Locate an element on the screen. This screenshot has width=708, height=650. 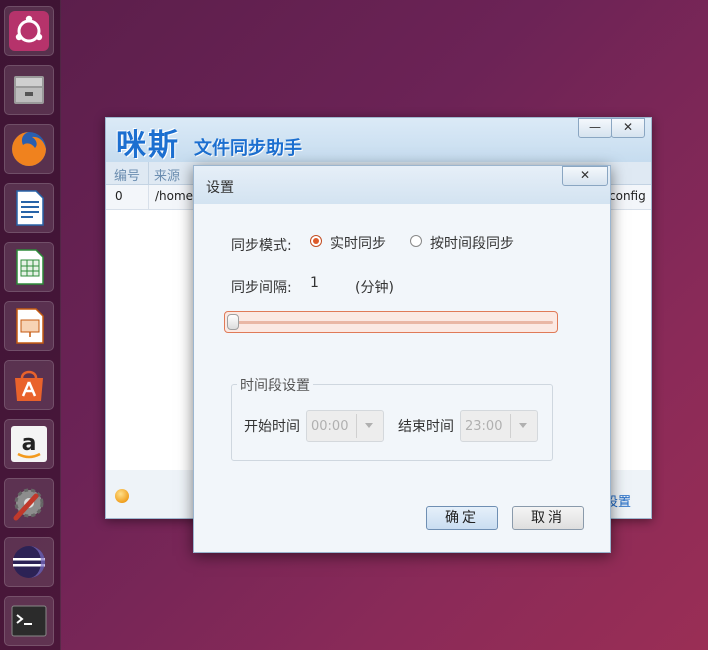
radio-period is located at coordinates (416, 241).